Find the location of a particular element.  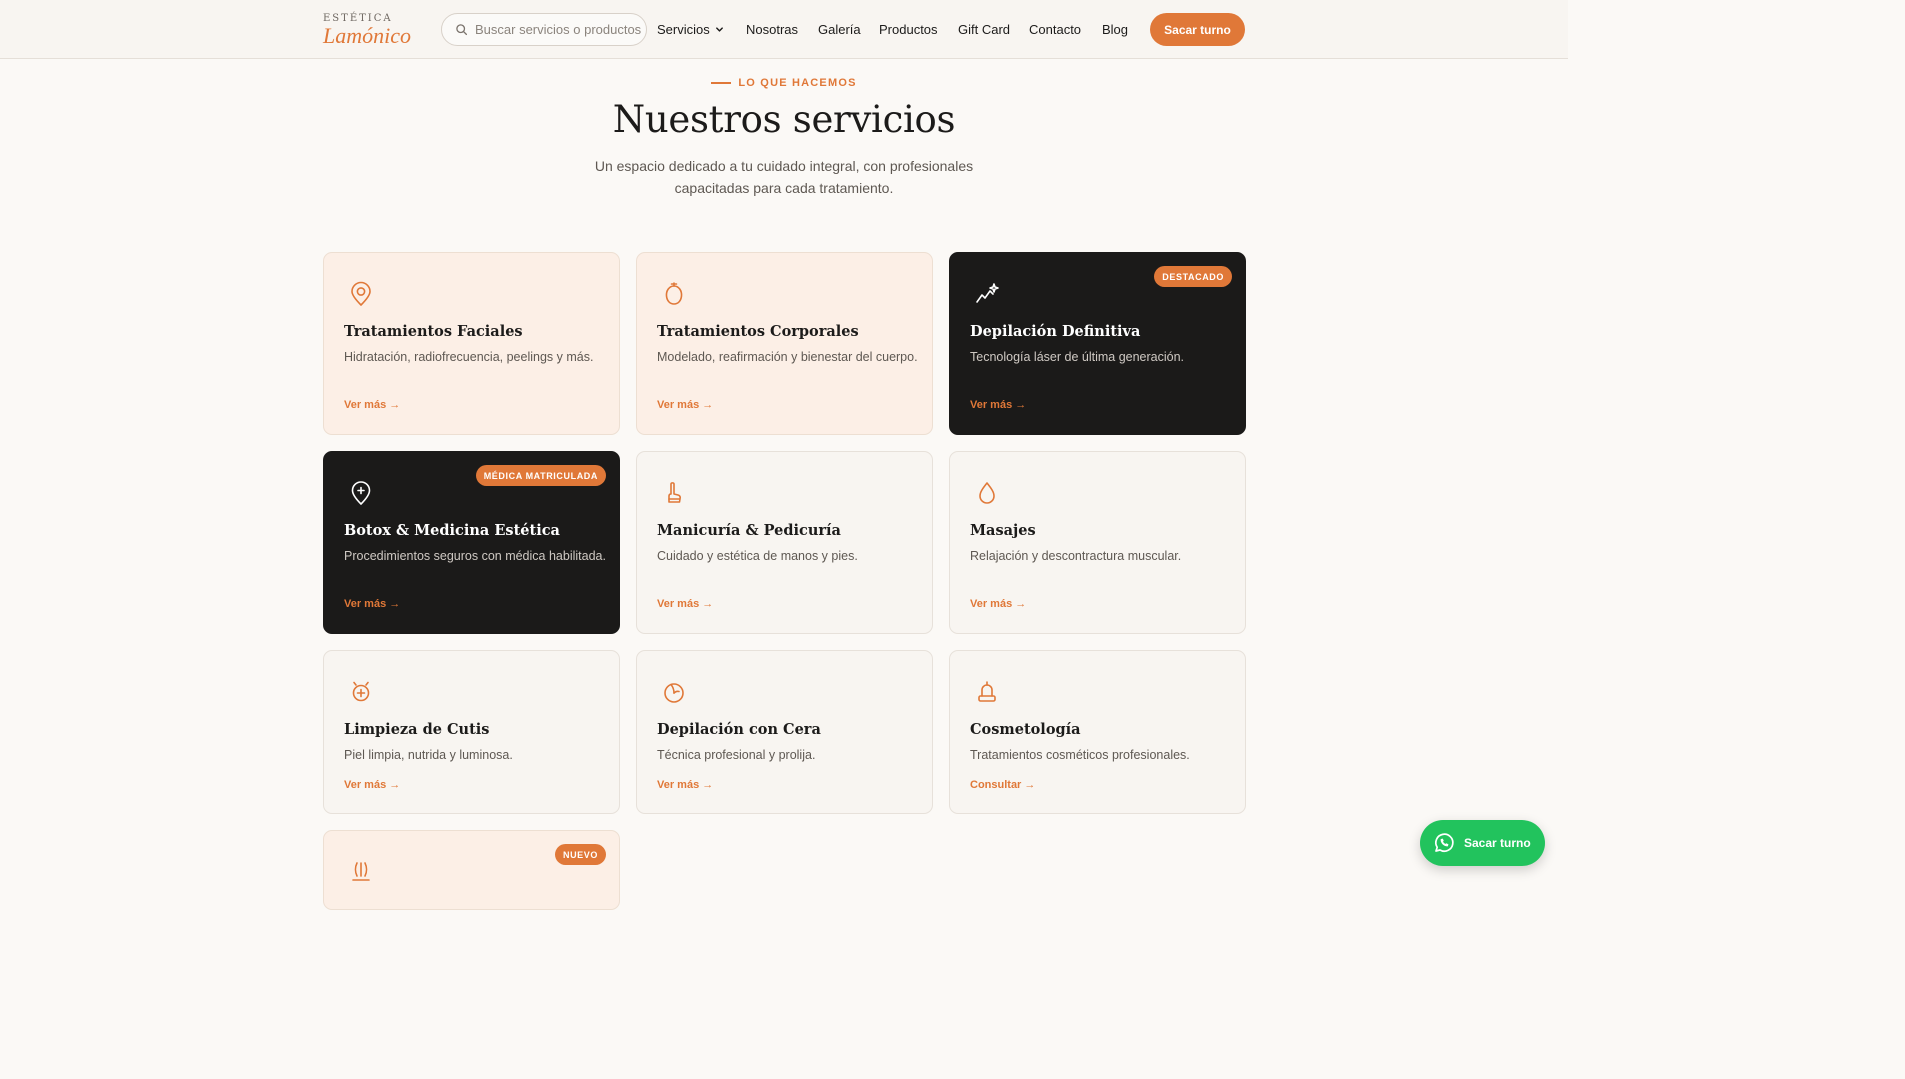

card-description: Piel limpia, nutrida y luminosa. is located at coordinates (428, 755).